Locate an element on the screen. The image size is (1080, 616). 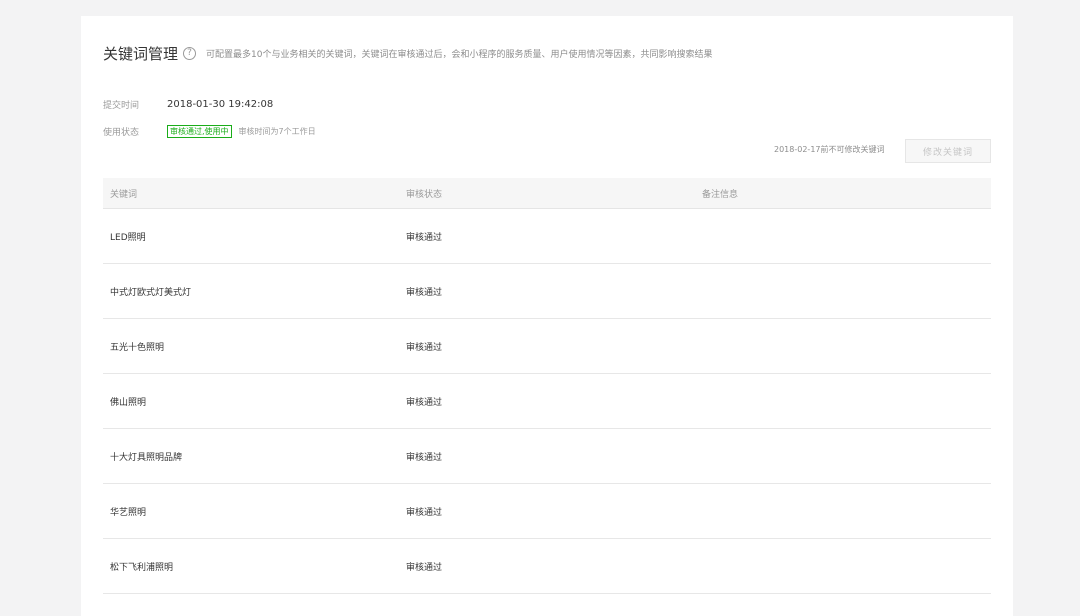
help-icon: ? is located at coordinates (190, 53).